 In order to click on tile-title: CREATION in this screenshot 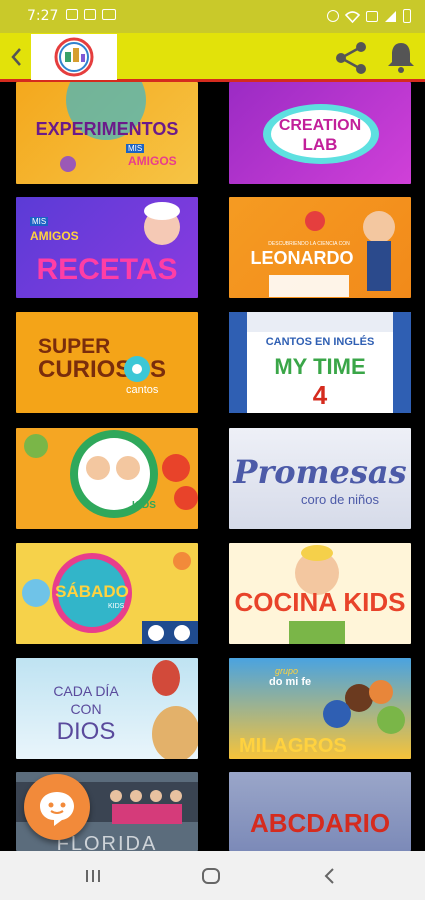, I will do `click(320, 125)`.